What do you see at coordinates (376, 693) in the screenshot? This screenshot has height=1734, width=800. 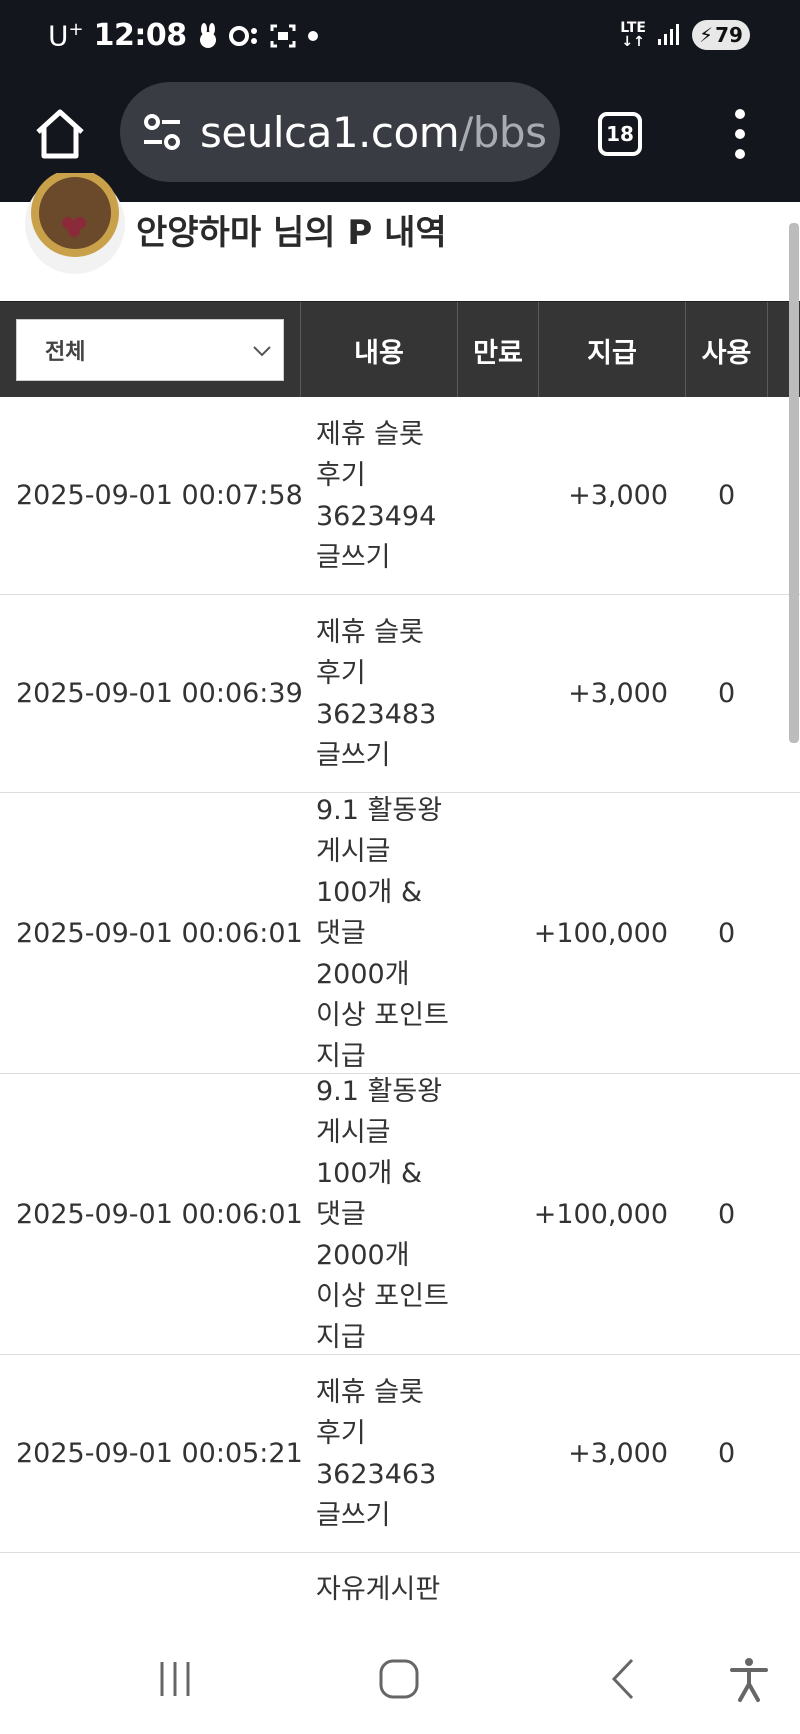 I see `row-content: 제휴 슬롯 후기 3623483 글쓰기` at bounding box center [376, 693].